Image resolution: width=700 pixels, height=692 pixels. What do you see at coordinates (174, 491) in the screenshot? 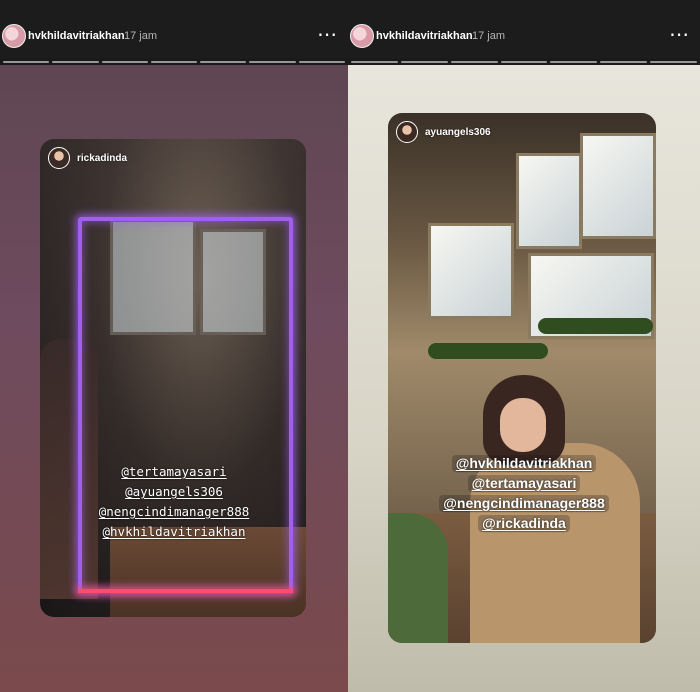
I see `mention-sticker: @ayuangels306` at bounding box center [174, 491].